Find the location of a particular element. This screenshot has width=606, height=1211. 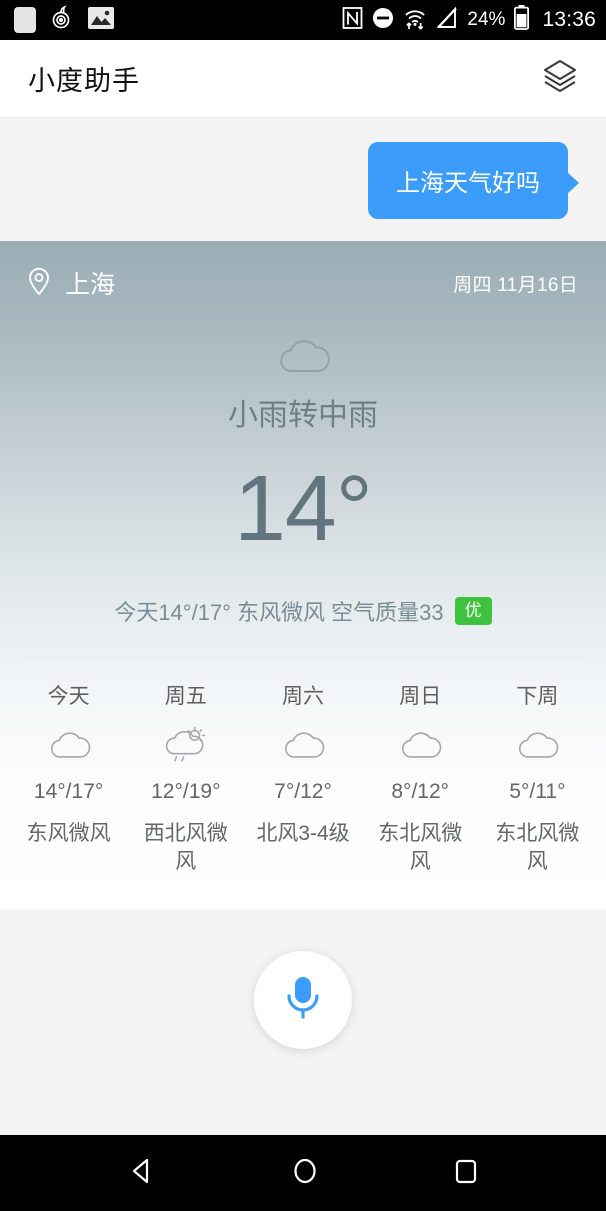

forecast-day: 周六 is located at coordinates (303, 696).